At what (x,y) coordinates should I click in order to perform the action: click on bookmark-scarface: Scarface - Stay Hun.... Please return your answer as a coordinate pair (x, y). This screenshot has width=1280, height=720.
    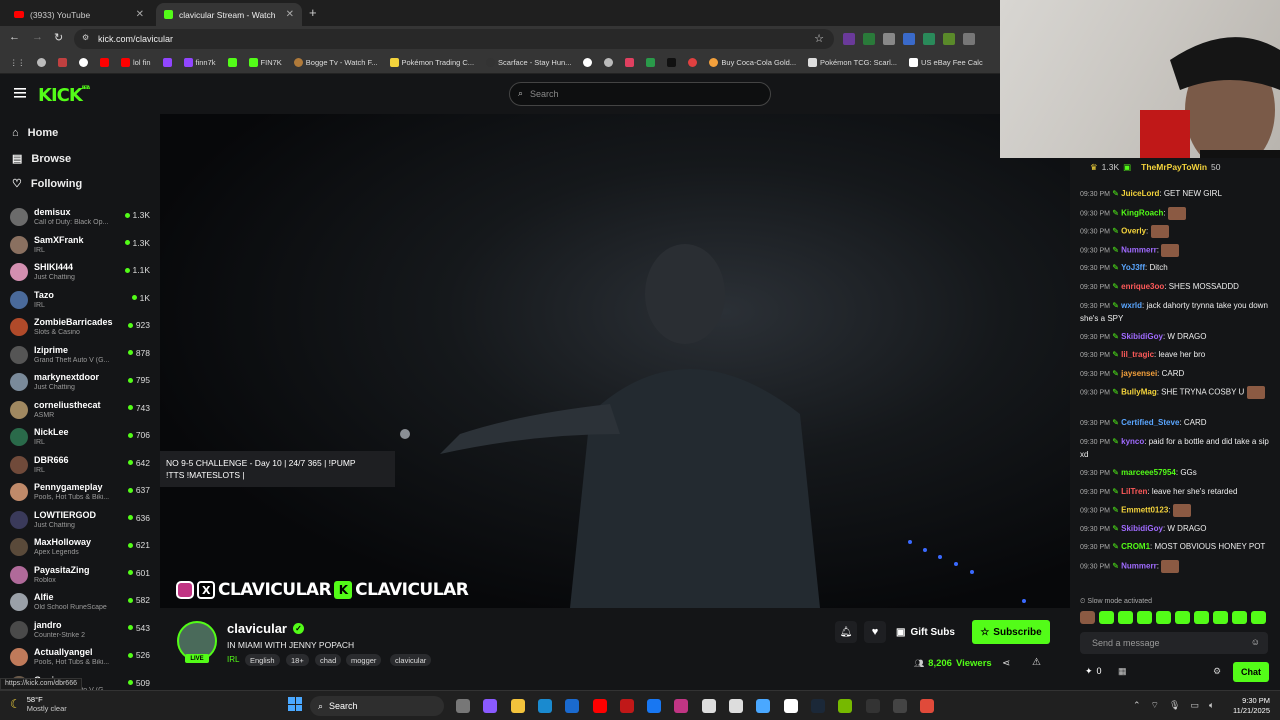
    Looking at the image, I should click on (528, 62).